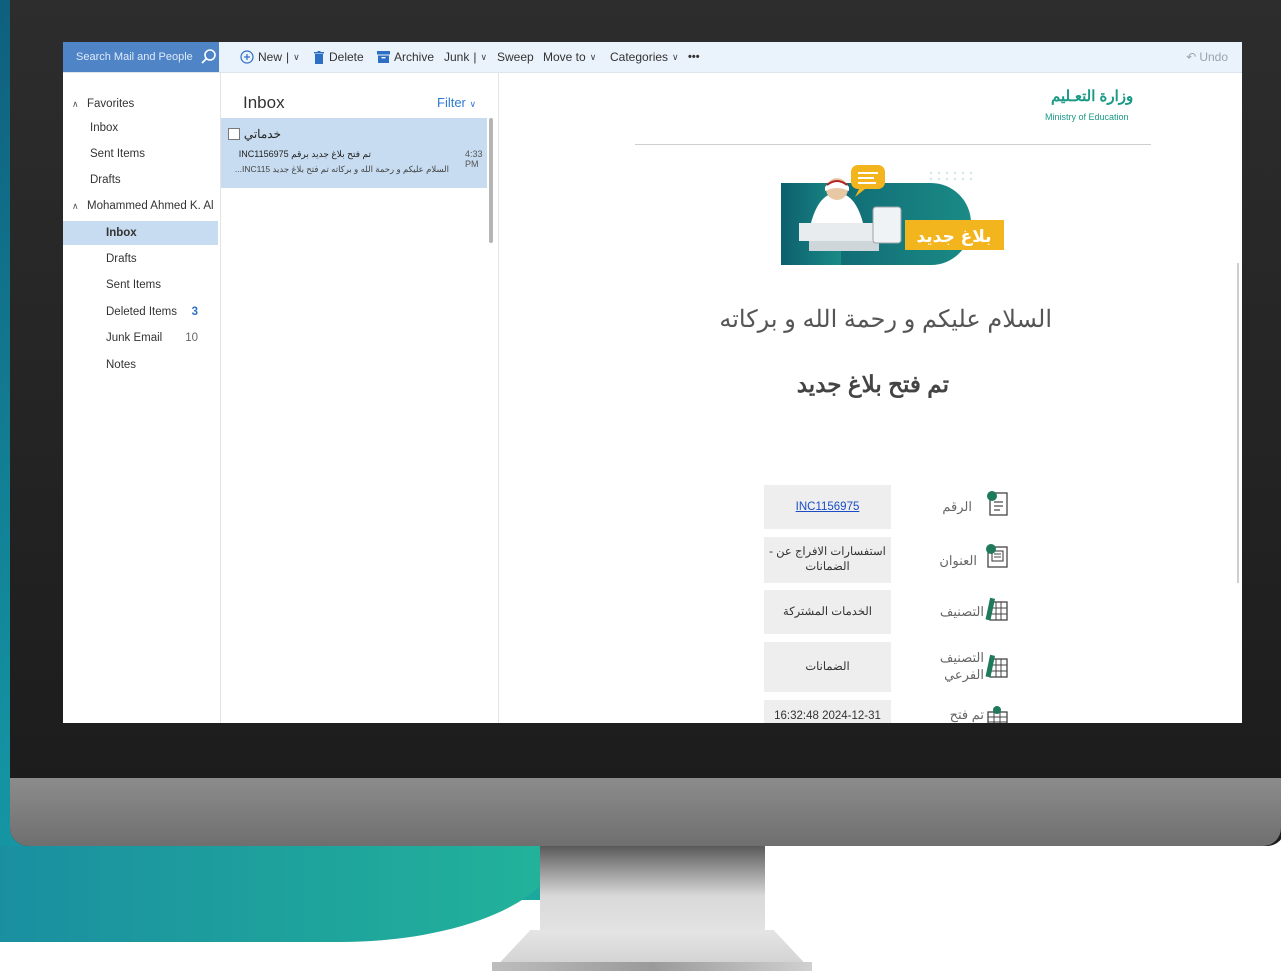  What do you see at coordinates (997, 556) in the screenshot?
I see `form-icon` at bounding box center [997, 556].